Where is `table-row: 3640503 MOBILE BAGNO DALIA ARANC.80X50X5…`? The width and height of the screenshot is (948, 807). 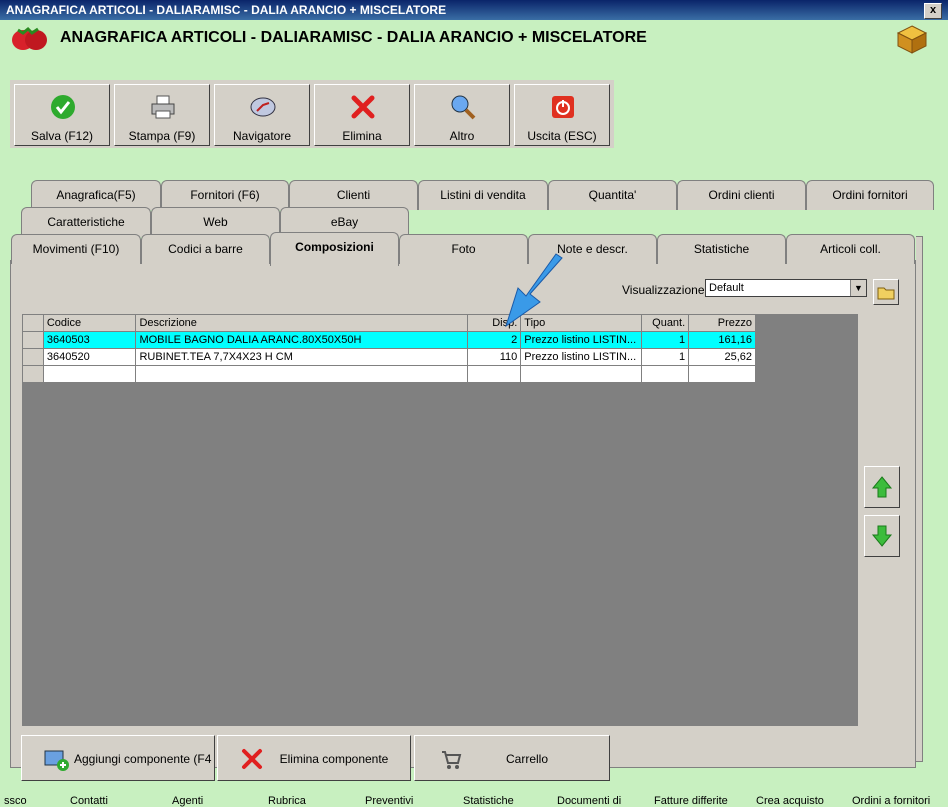
table-row: 3640503 MOBILE BAGNO DALIA ARANC.80X50X5… is located at coordinates (389, 340).